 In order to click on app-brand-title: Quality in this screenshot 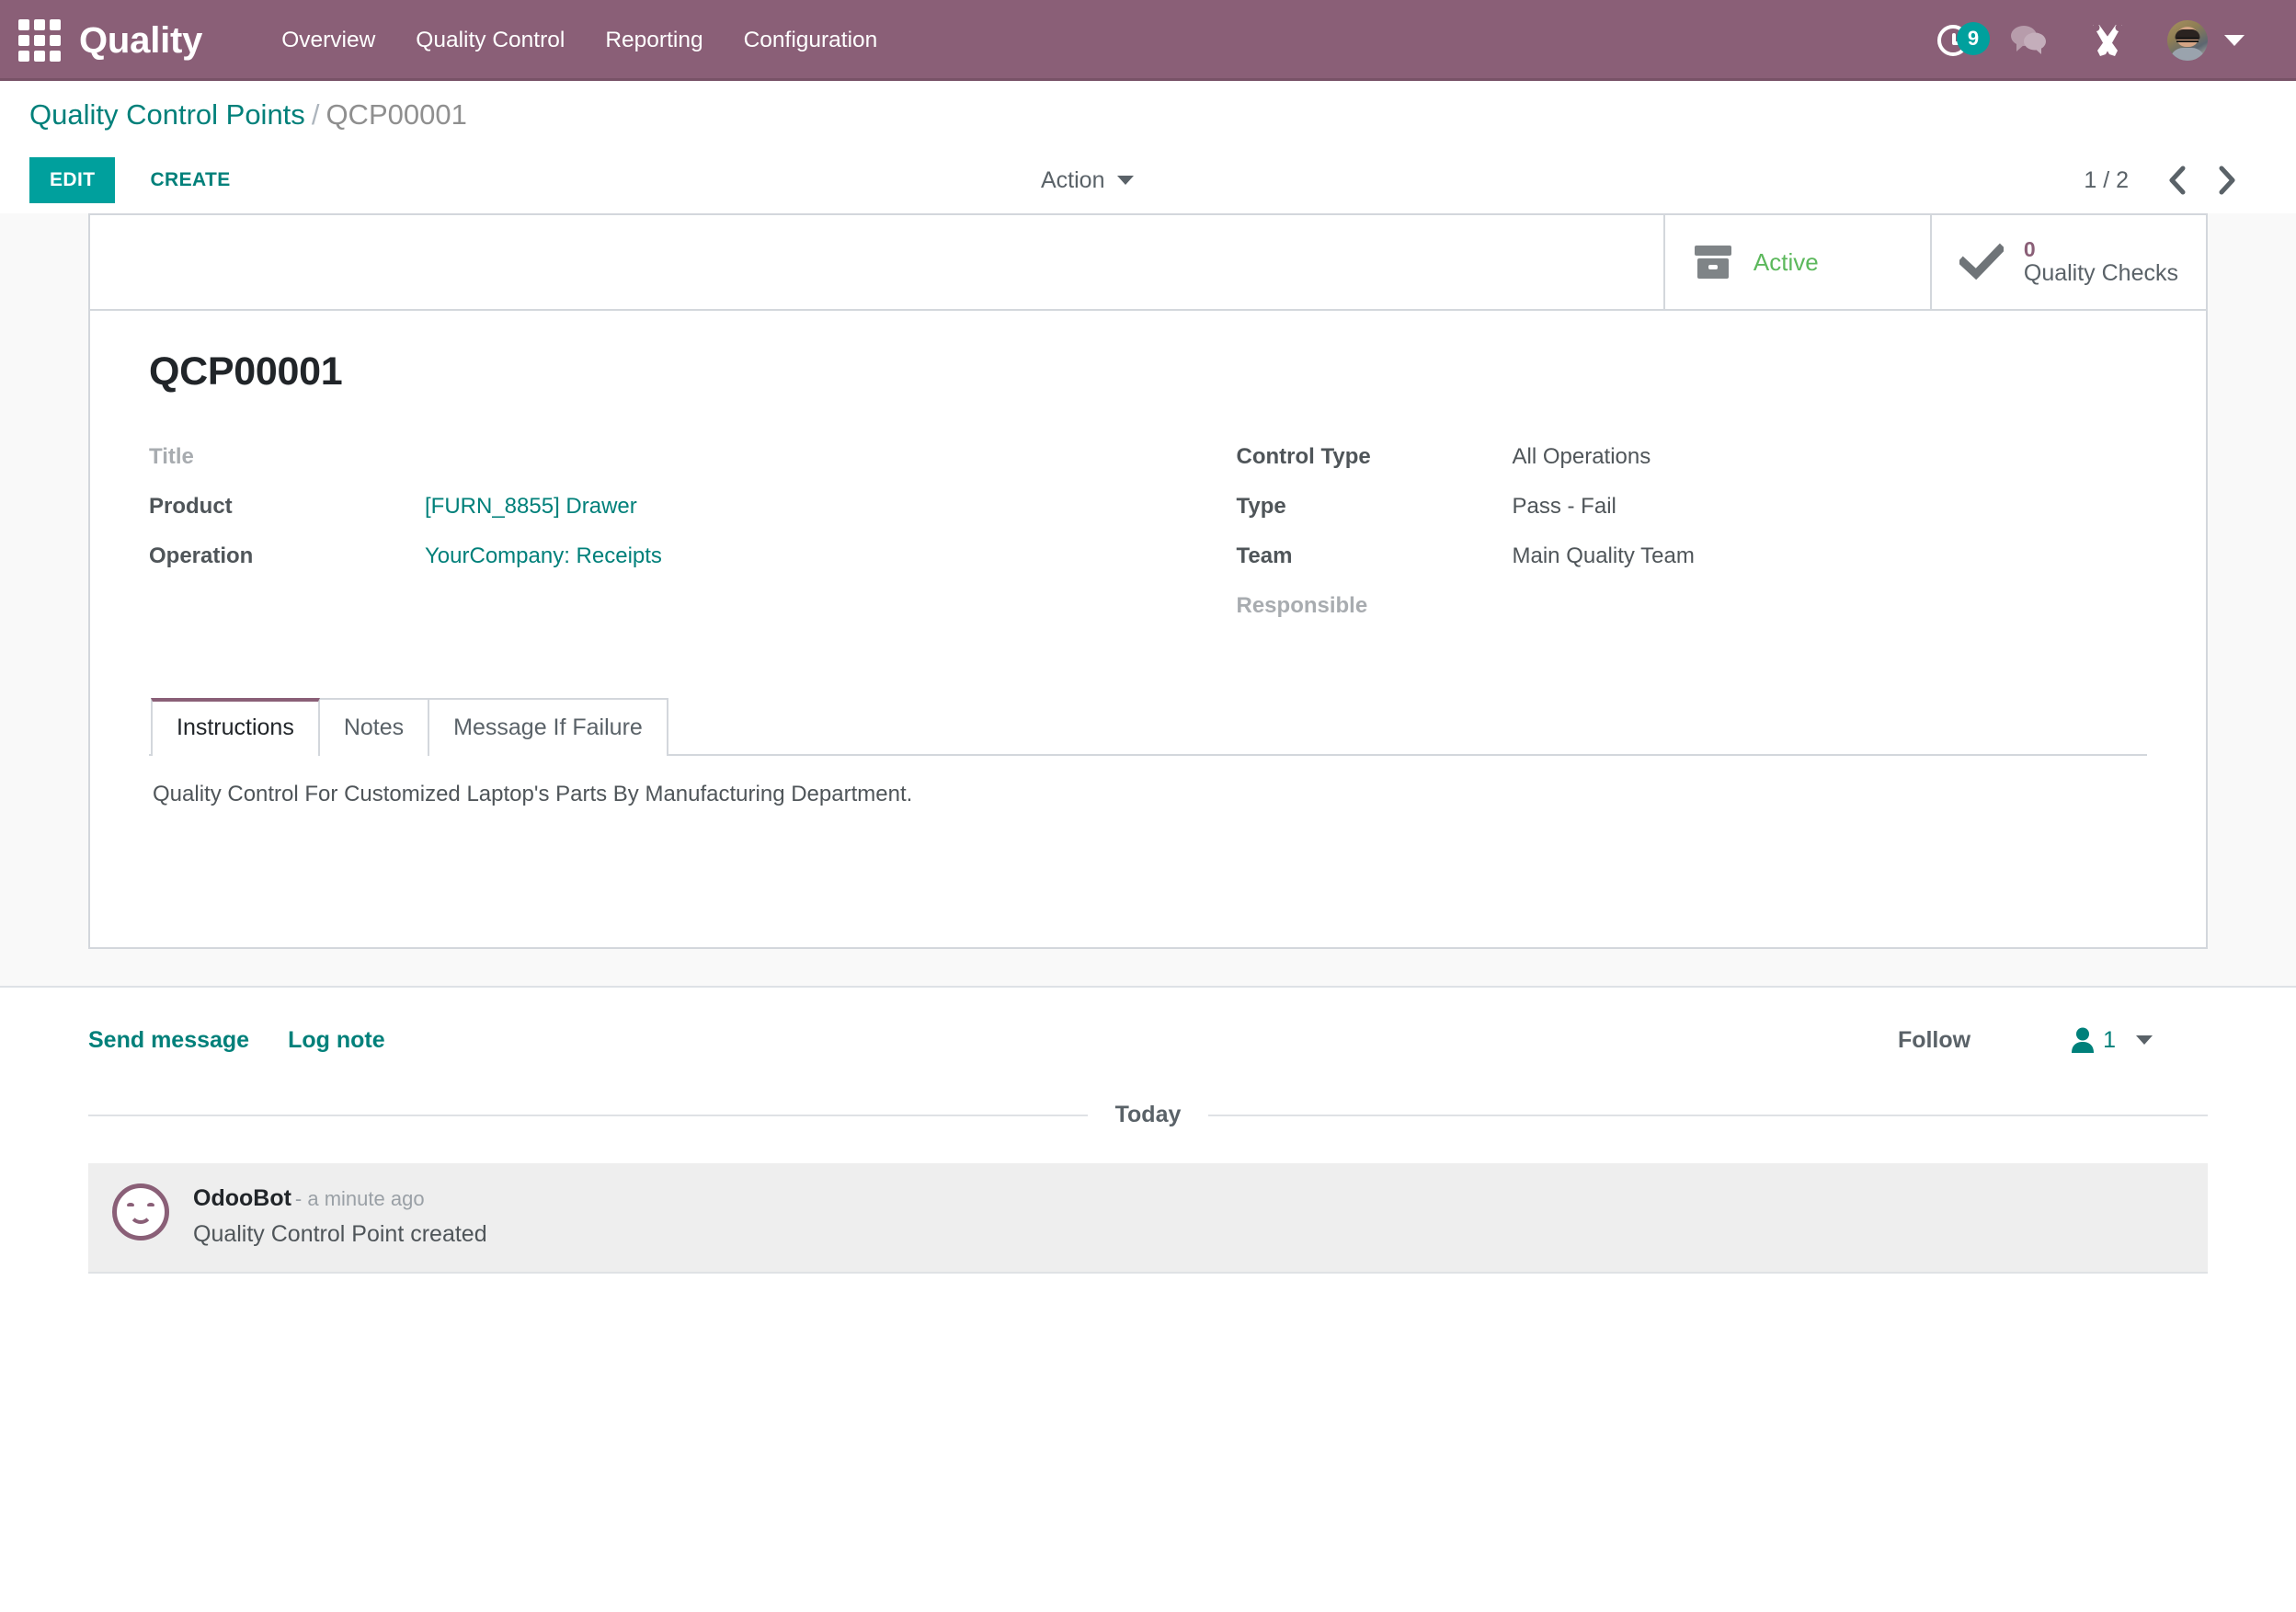, I will do `click(140, 41)`.